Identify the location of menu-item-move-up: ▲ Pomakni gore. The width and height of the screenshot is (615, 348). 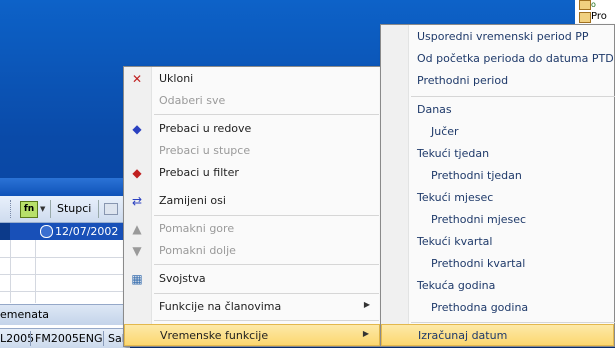
(252, 229).